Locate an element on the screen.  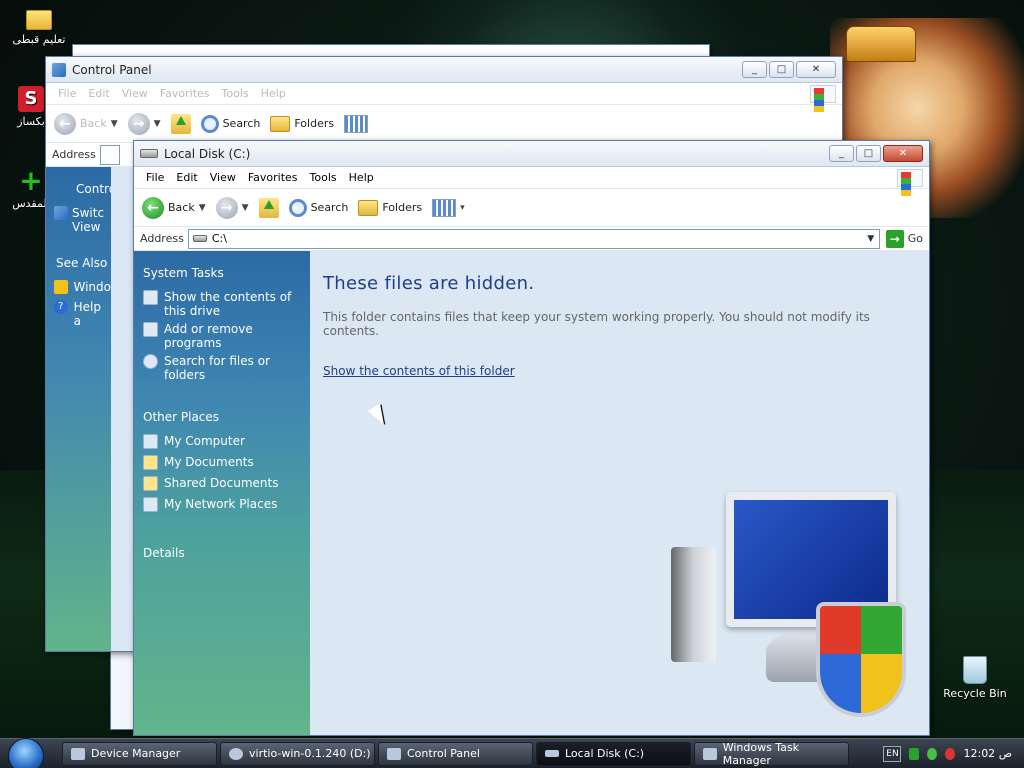
show-contents-link: Show the contents of this folder is located at coordinates (419, 371).